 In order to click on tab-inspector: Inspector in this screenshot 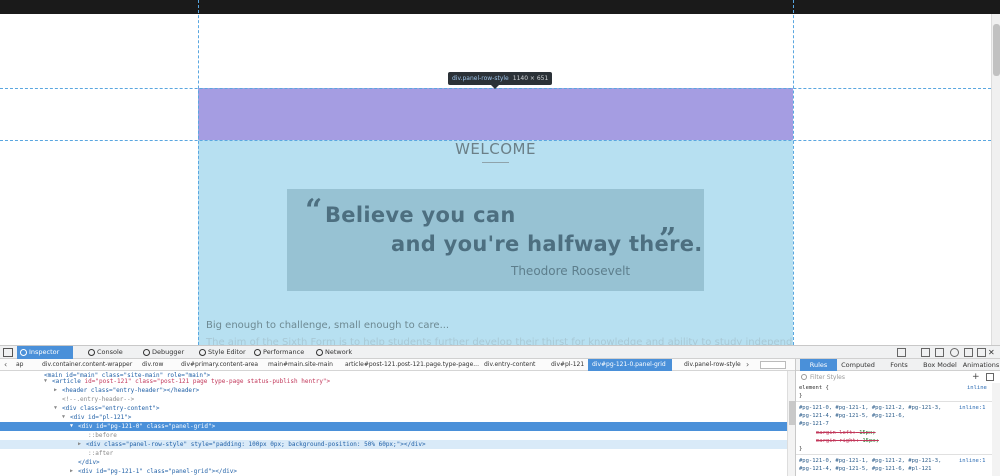, I will do `click(45, 352)`.